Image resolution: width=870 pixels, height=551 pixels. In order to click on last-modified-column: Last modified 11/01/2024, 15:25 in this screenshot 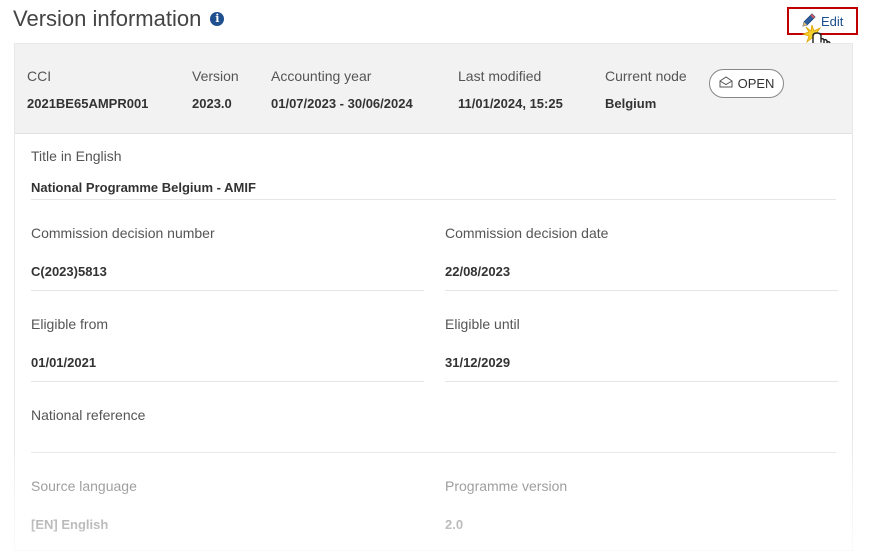, I will do `click(510, 89)`.